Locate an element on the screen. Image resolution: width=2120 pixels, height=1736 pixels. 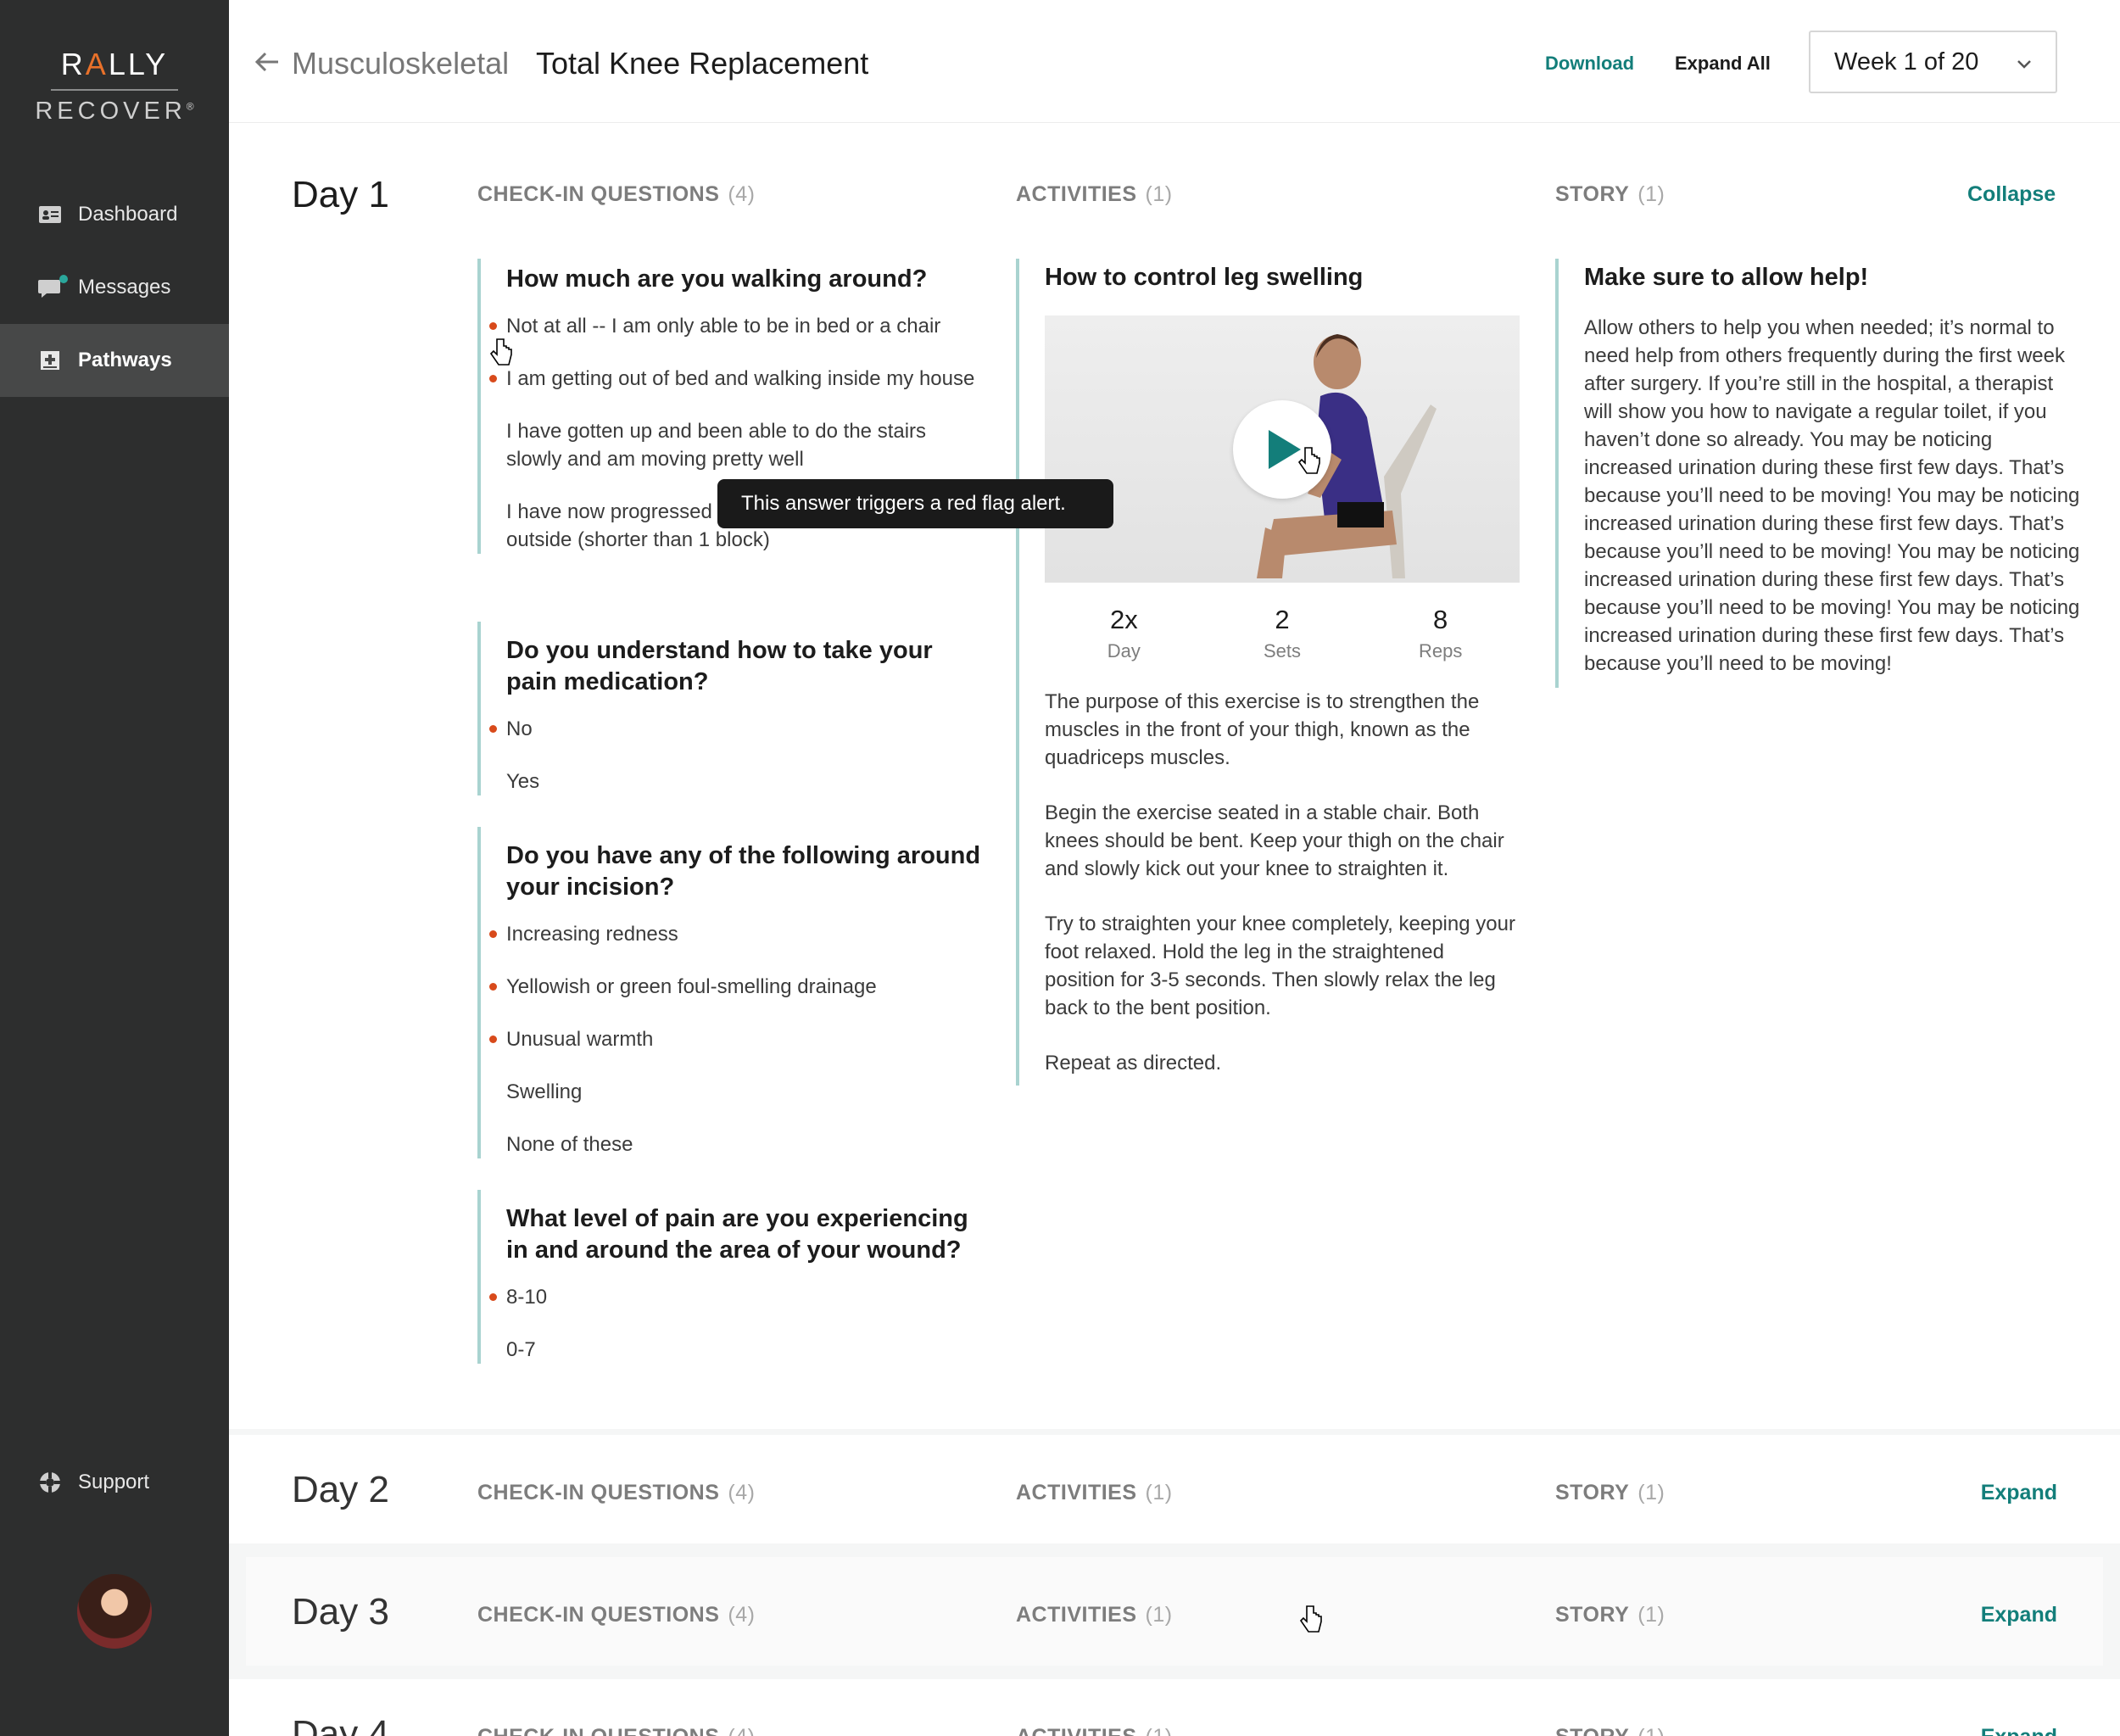
answer-option: 0-7 is located at coordinates (746, 1350).